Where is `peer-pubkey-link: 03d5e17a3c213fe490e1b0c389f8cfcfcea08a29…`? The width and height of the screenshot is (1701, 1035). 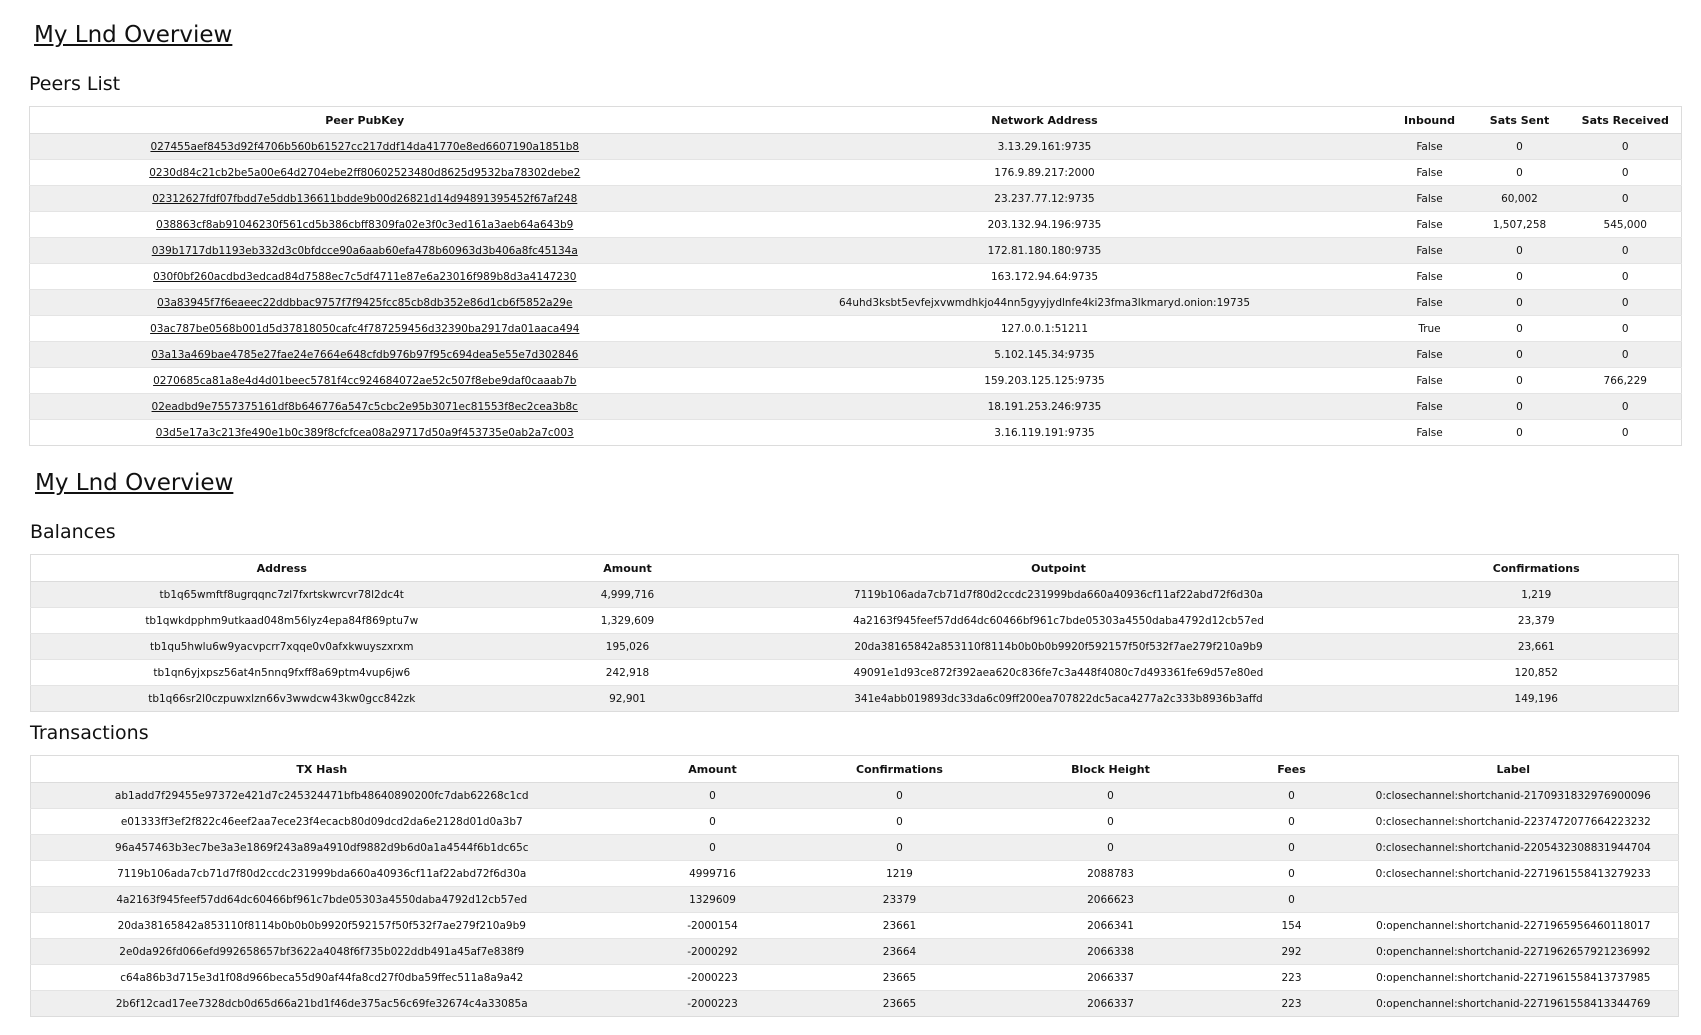 peer-pubkey-link: 03d5e17a3c213fe490e1b0c389f8cfcfcea08a29… is located at coordinates (365, 433).